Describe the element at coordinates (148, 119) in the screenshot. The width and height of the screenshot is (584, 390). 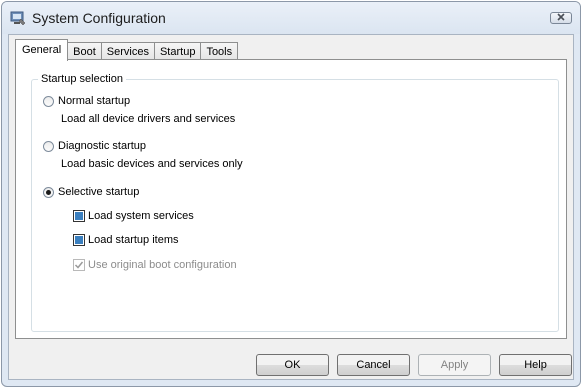
I see `normal-startup-description: Load all device drivers and services` at that location.